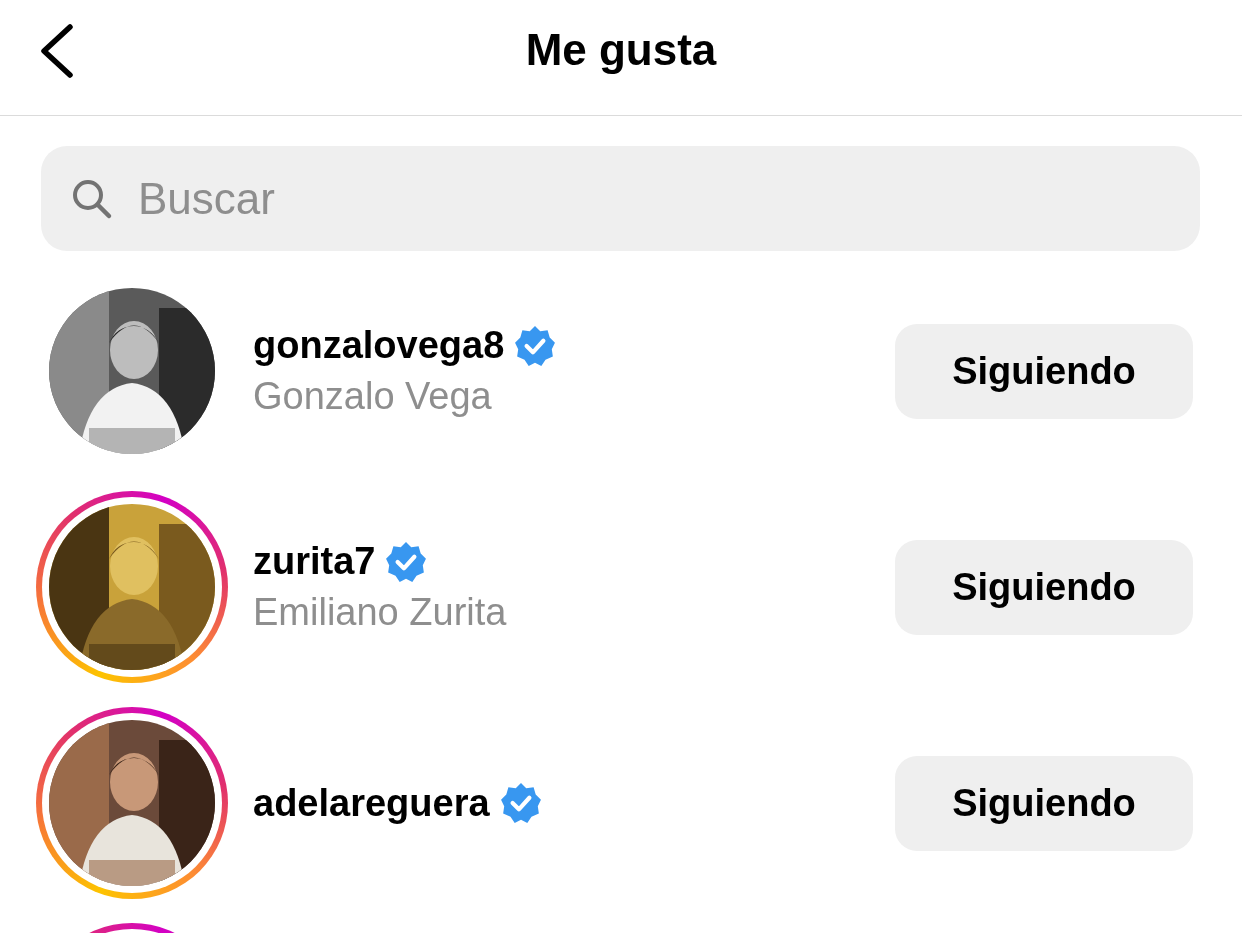 The width and height of the screenshot is (1242, 933). I want to click on username: adelareguera, so click(371, 803).